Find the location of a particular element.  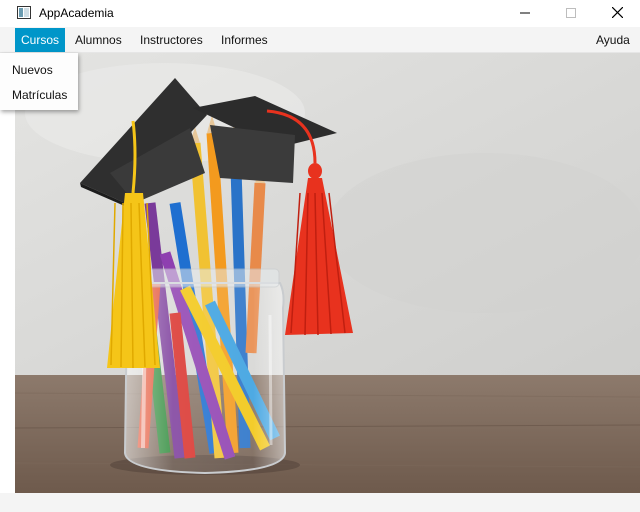

close-button is located at coordinates (617, 13).